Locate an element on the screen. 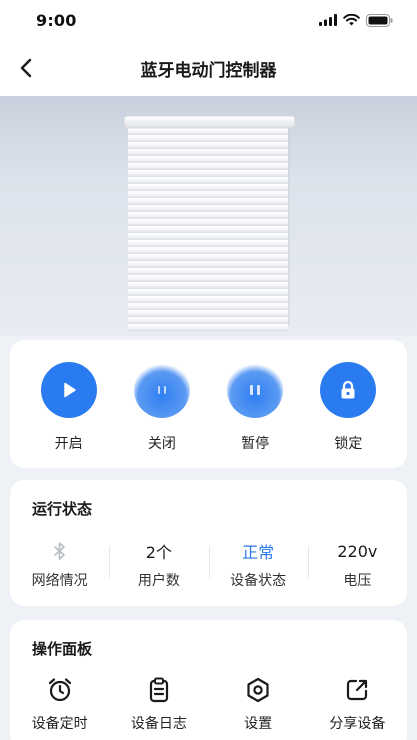 The height and width of the screenshot is (740, 417). lock-button: 锁定 is located at coordinates (348, 407).